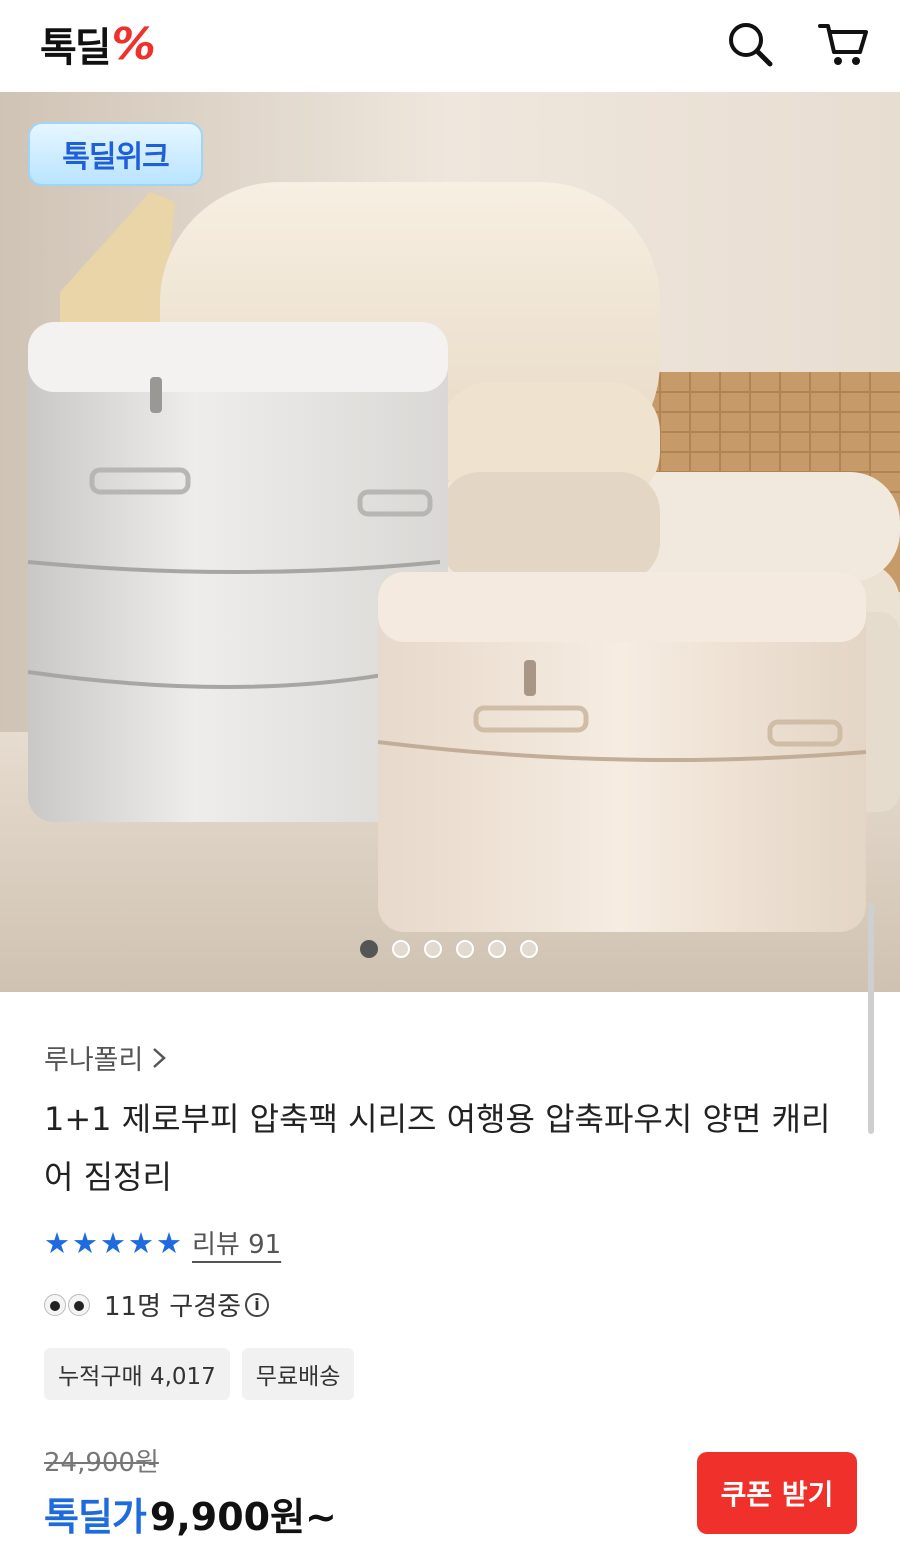  I want to click on original-price: 24,900원, so click(101, 1463).